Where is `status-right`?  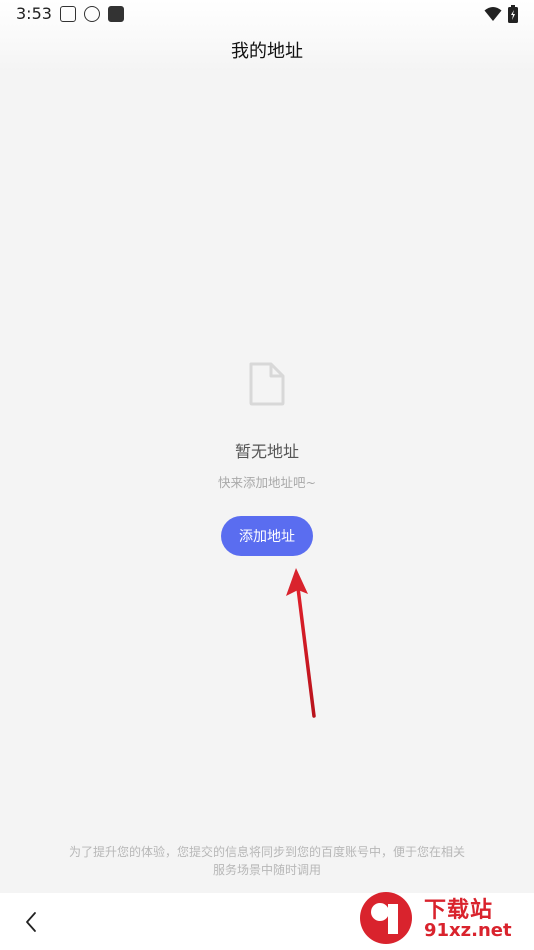
status-right is located at coordinates (501, 14).